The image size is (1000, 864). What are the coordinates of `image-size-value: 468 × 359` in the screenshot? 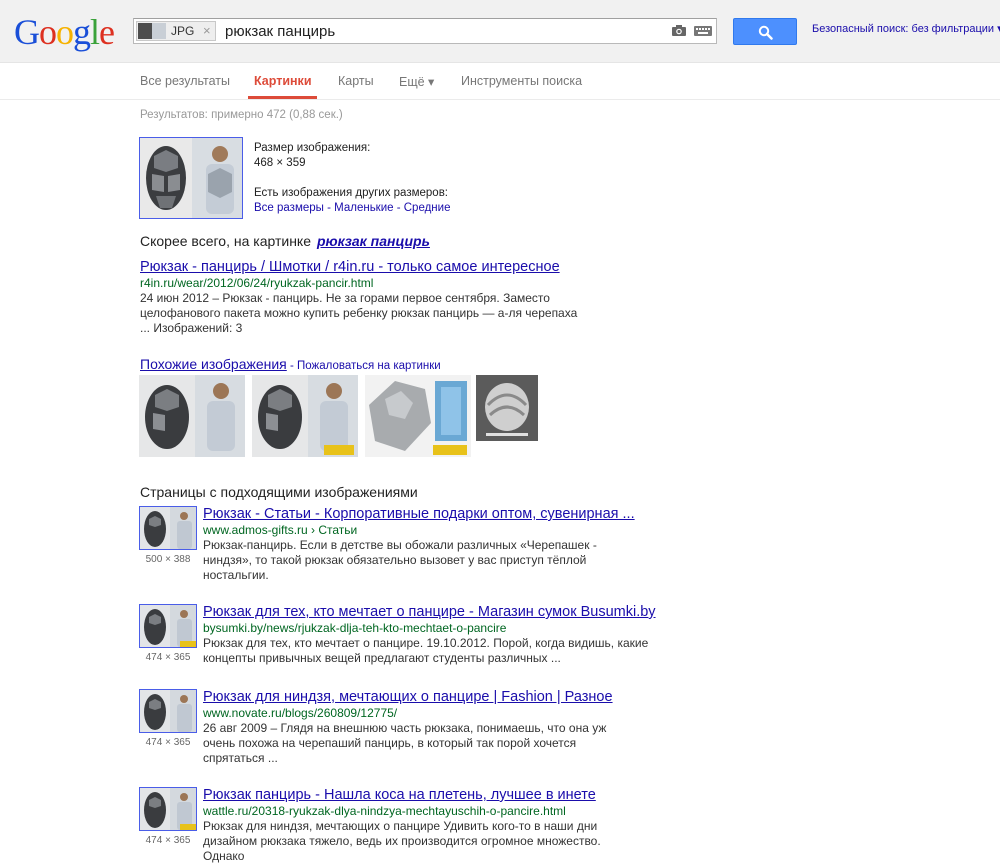 It's located at (280, 163).